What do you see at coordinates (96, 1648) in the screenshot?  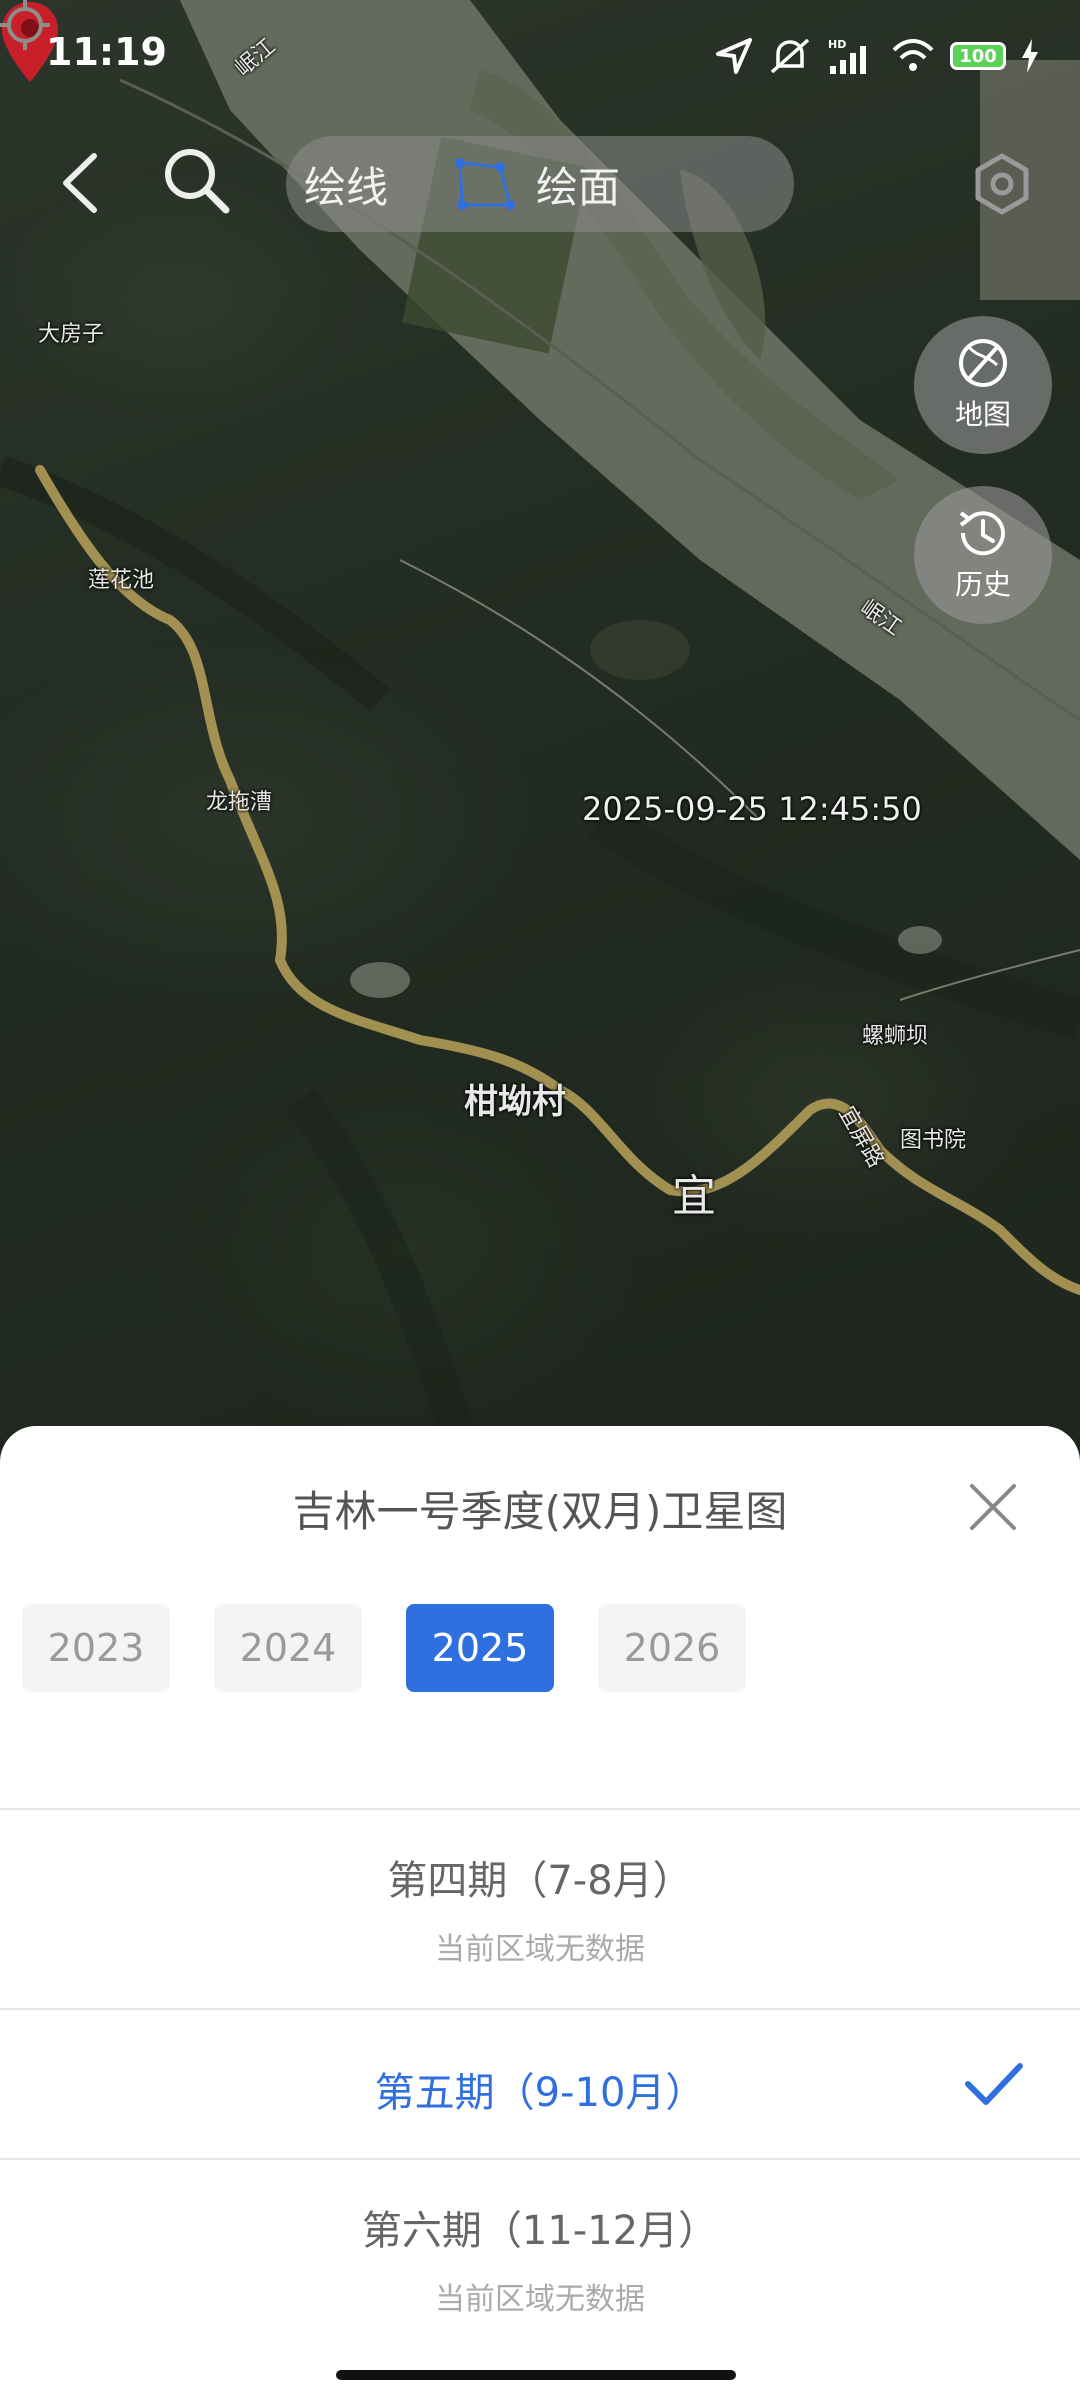 I see `year-chip-2023: 2023` at bounding box center [96, 1648].